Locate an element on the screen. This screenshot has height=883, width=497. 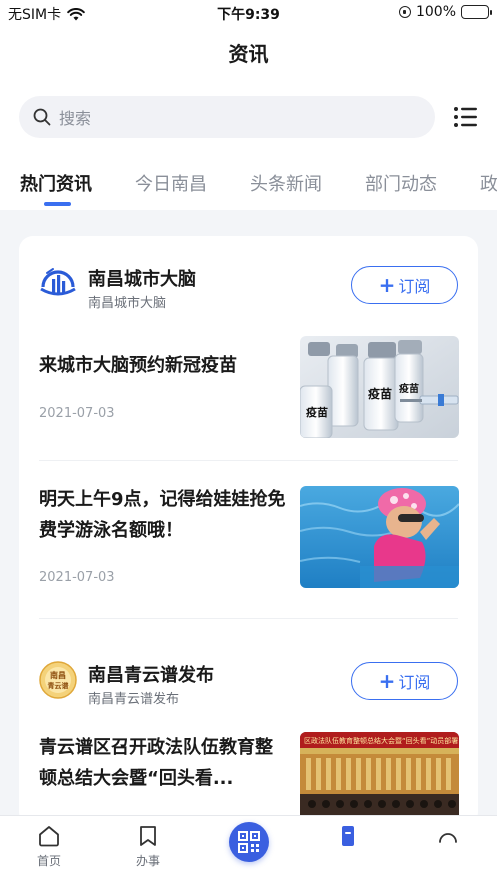
battery-icon is located at coordinates (476, 12).